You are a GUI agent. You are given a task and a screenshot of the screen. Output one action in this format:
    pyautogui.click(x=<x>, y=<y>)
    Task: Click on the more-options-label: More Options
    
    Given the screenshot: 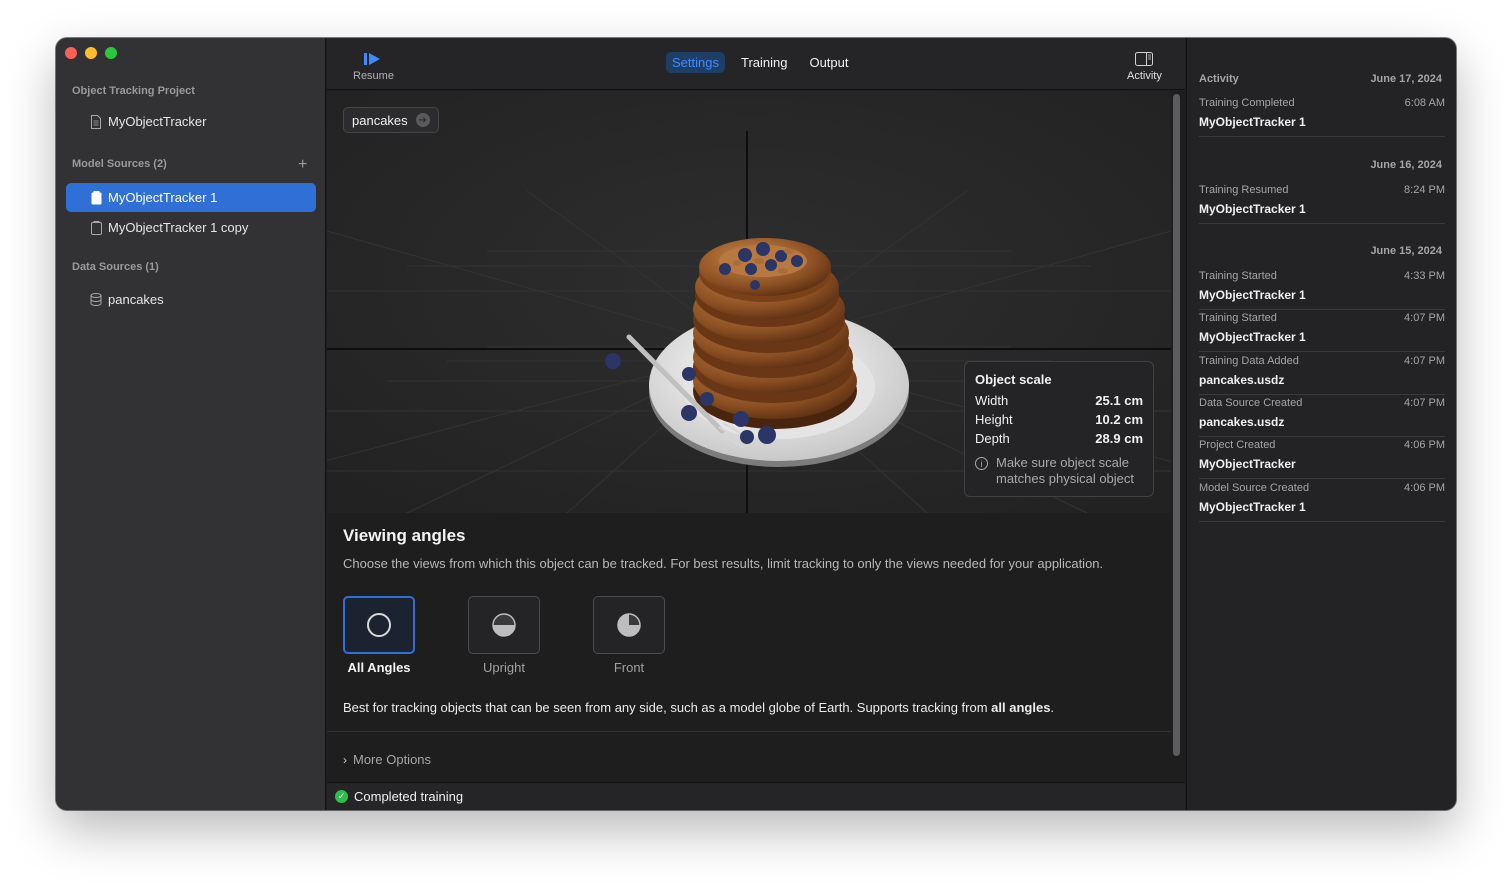 What is the action you would take?
    pyautogui.click(x=392, y=759)
    